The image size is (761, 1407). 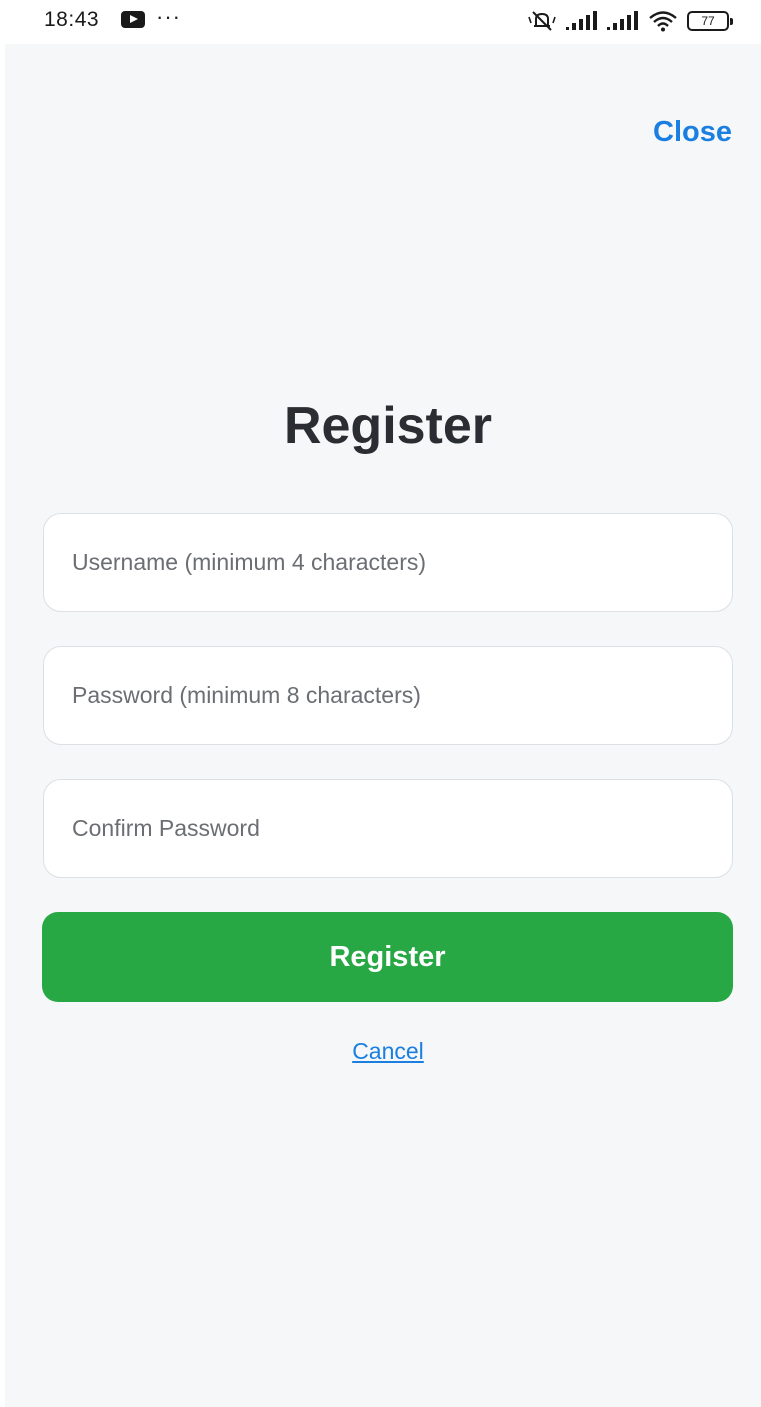 I want to click on close-button: Close, so click(x=692, y=132).